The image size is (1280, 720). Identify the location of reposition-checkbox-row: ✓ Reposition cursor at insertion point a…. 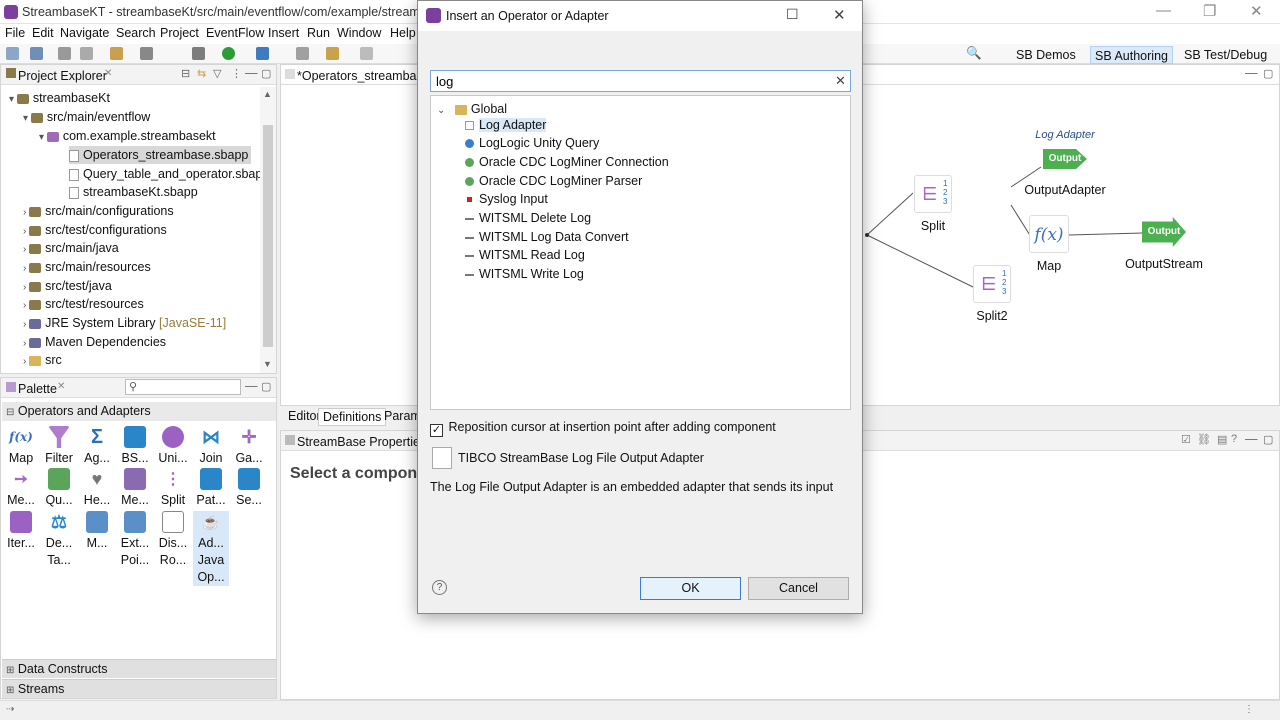
(603, 428).